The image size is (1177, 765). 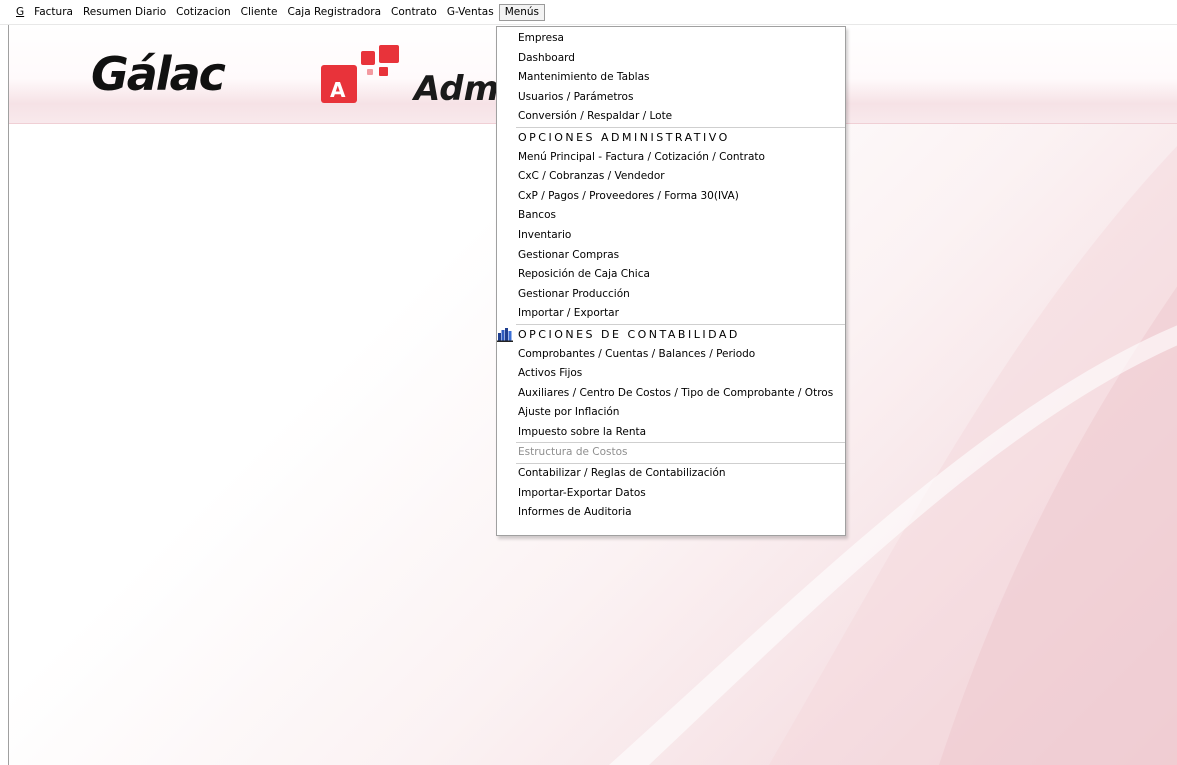 What do you see at coordinates (671, 236) in the screenshot?
I see `menu-item-inventario: Inventario` at bounding box center [671, 236].